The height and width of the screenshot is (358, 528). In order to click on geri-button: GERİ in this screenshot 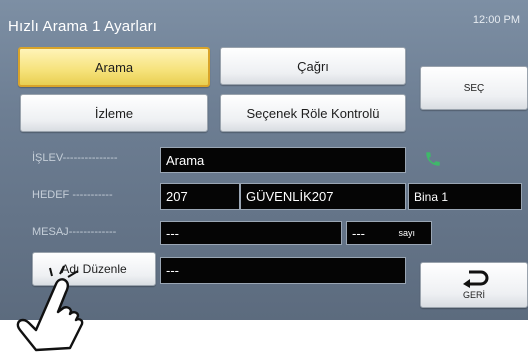, I will do `click(474, 285)`.